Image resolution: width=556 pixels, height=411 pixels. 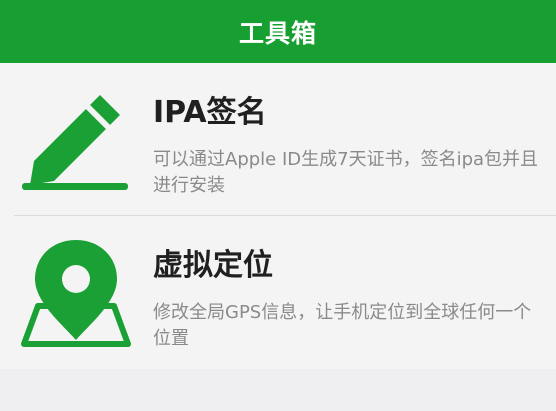 I want to click on tool-description: 修改全局GPS信息，让手机定位到全球任何一个位置, so click(x=342, y=325).